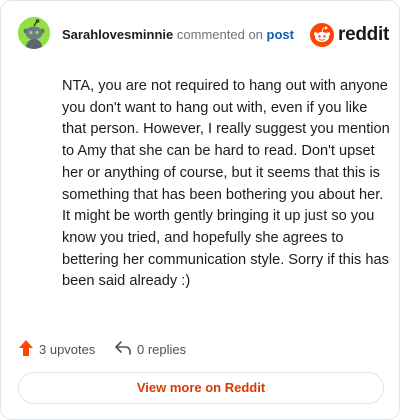 The height and width of the screenshot is (420, 400). I want to click on reply-arrow-icon, so click(123, 349).